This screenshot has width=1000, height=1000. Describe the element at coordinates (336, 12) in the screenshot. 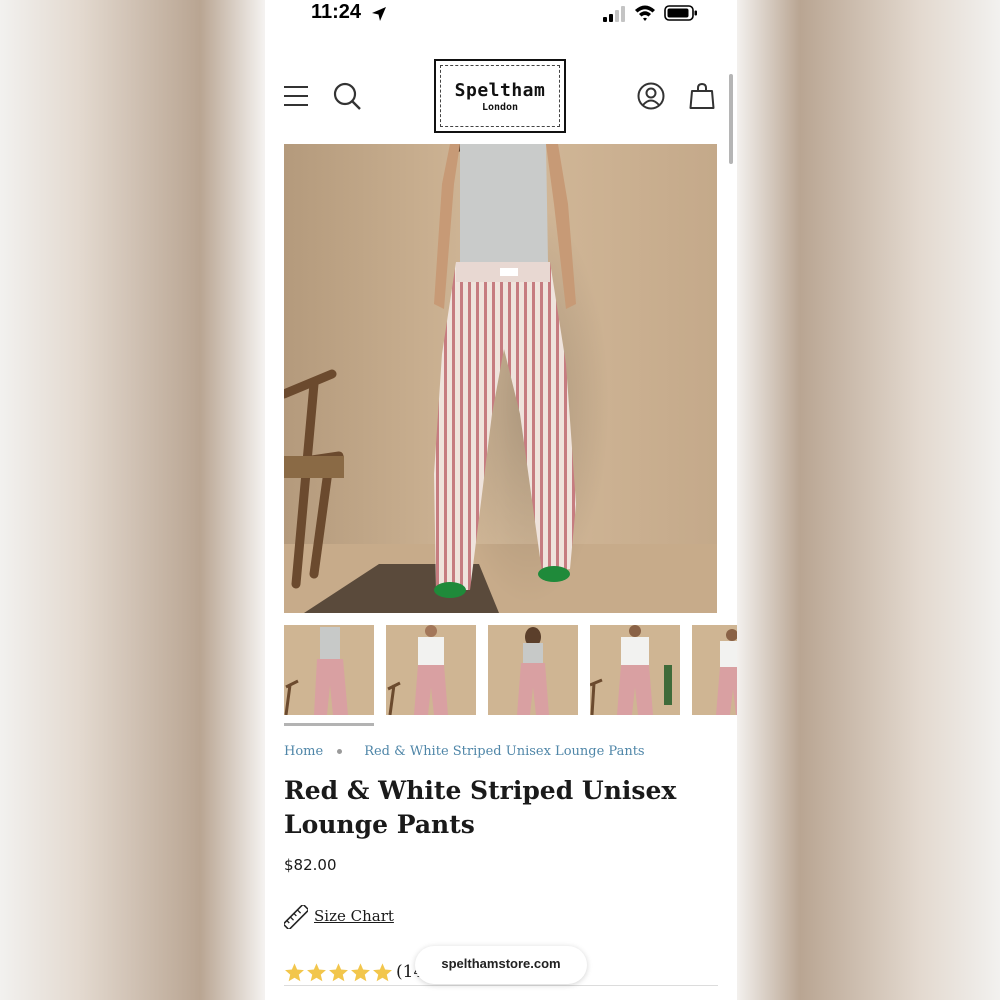

I see `status-time: 11:24` at that location.